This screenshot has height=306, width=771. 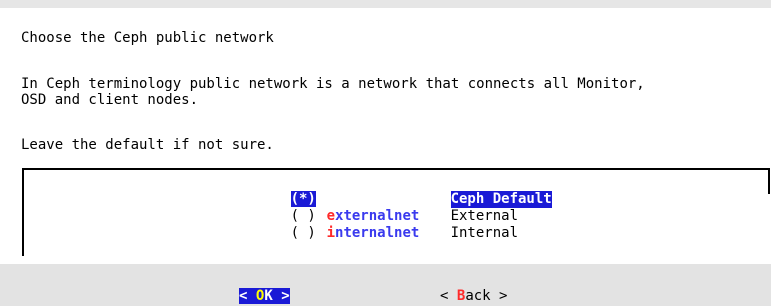 I want to click on back-label-rest: ack, so click(x=478, y=296).